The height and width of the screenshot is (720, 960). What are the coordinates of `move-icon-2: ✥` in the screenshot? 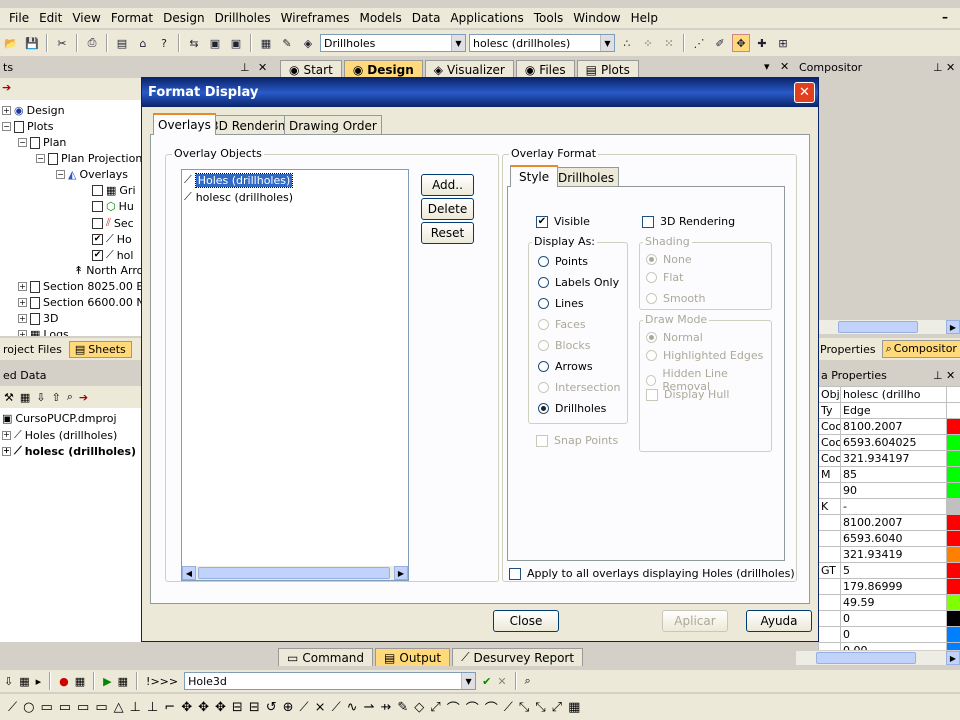 It's located at (203, 707).